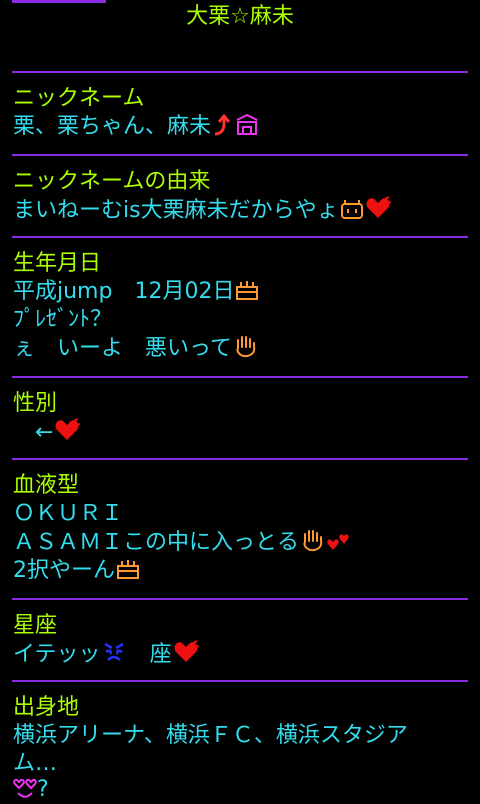 Image resolution: width=480 pixels, height=804 pixels. I want to click on gender-label: 性別, so click(35, 403).